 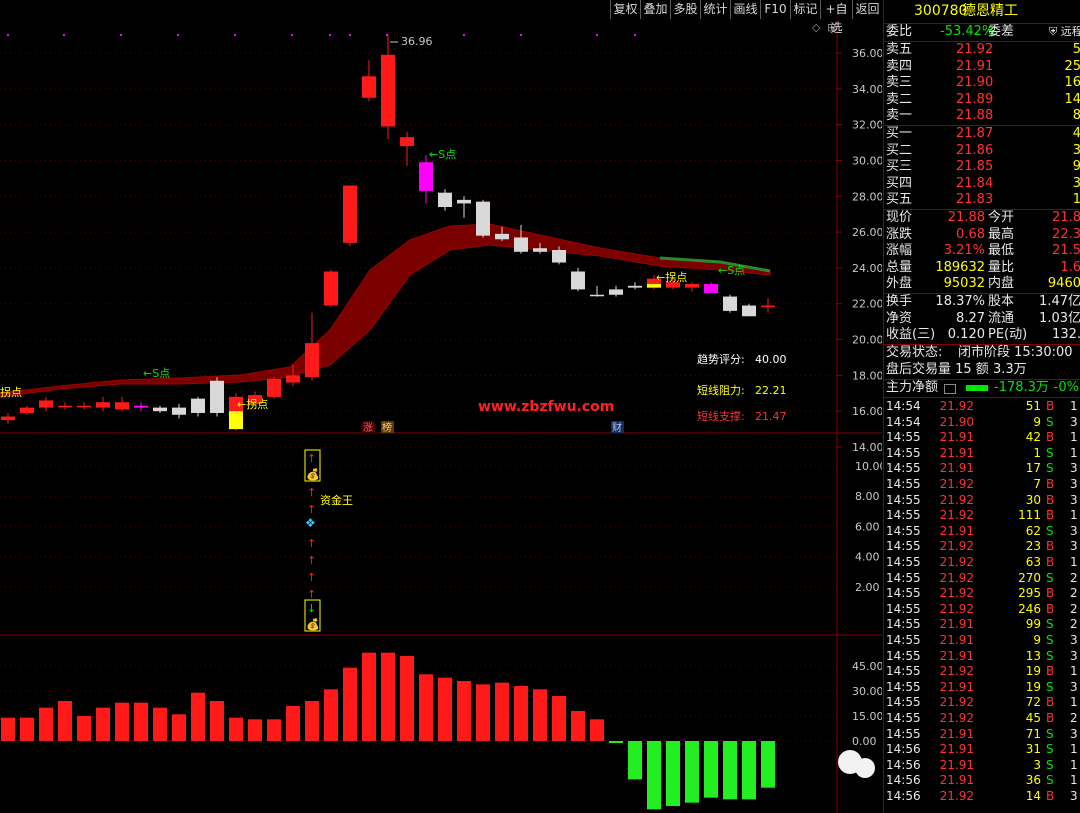 What do you see at coordinates (1070, 267) in the screenshot?
I see `quote-value: 1.6` at bounding box center [1070, 267].